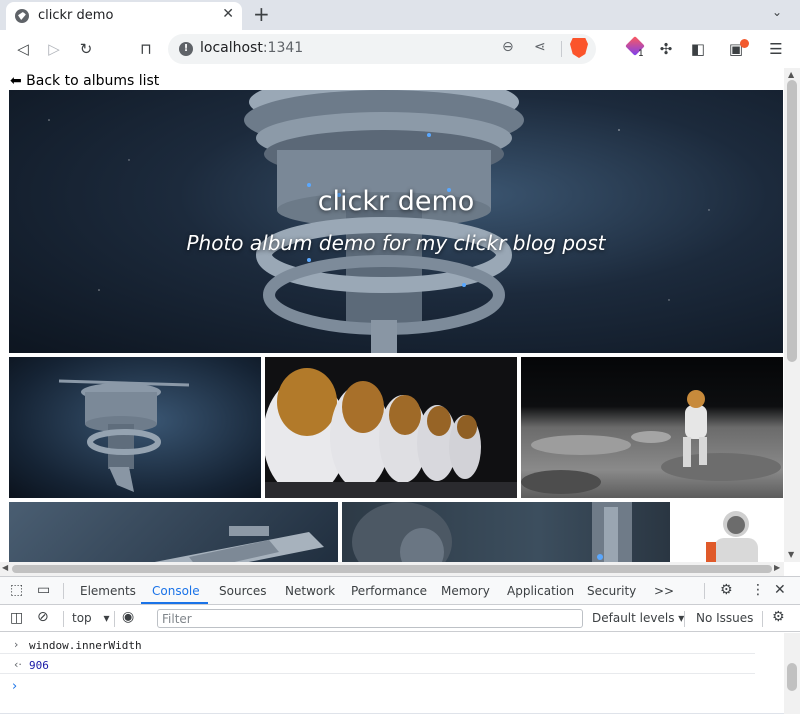 This screenshot has height=714, width=800. I want to click on astronauts-row-thumbnail-image, so click(391, 427).